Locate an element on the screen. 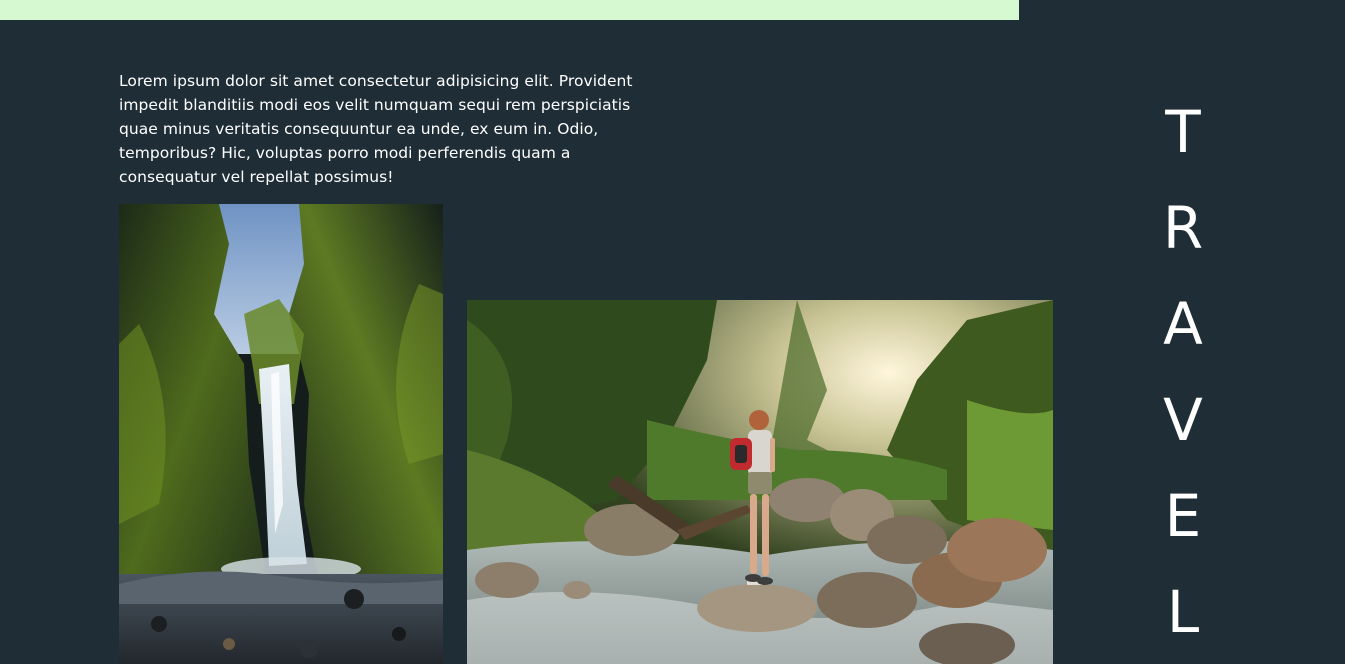  travel-letter-a: A is located at coordinates (1183, 324).